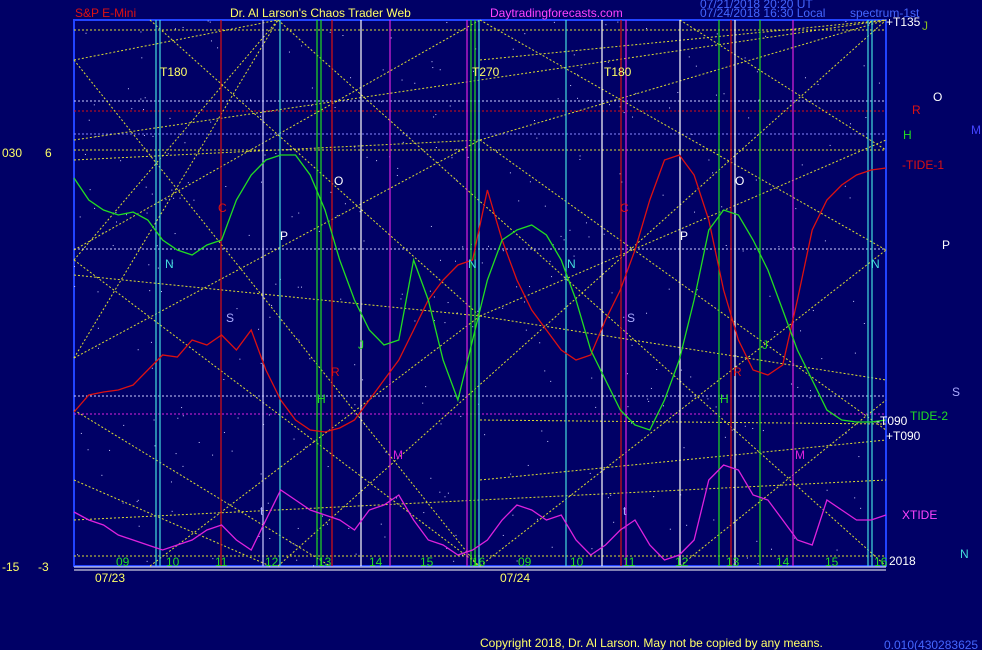 This screenshot has width=982, height=650. Describe the element at coordinates (272, 562) in the screenshot. I see `hour-label: 12` at that location.